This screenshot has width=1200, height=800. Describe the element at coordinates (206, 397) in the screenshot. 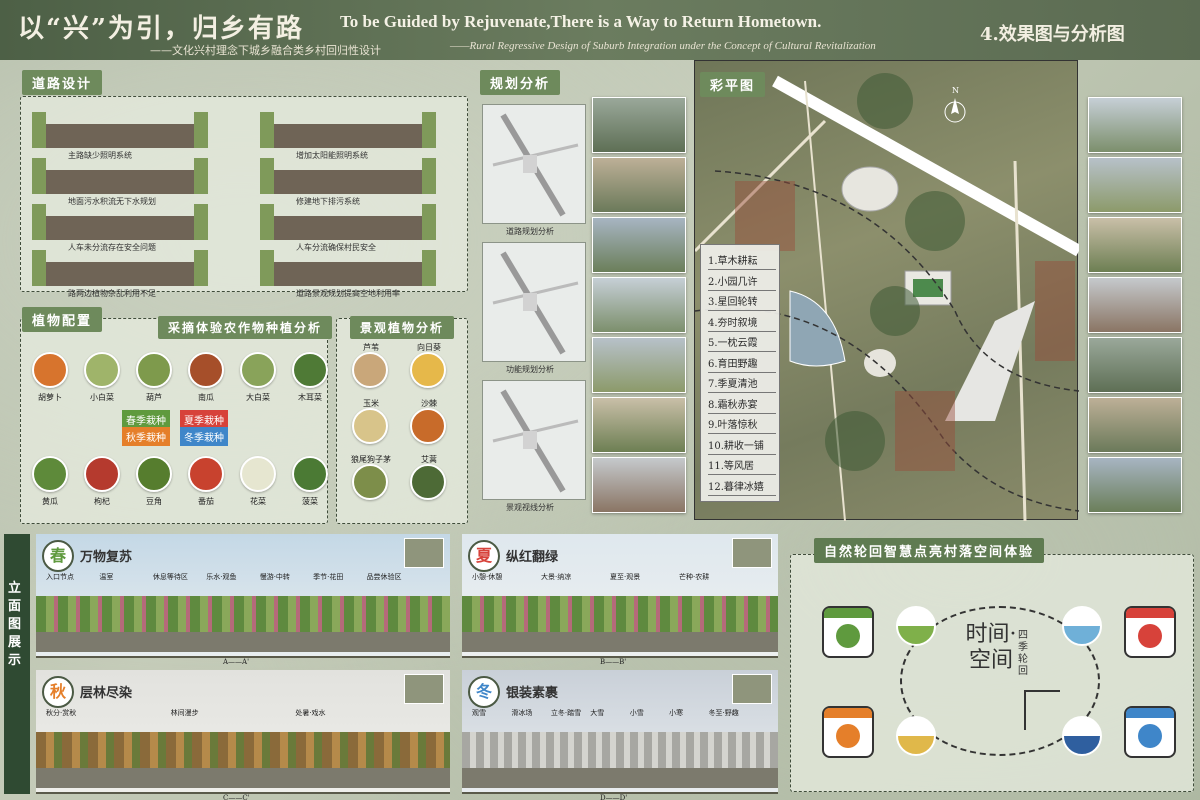

I see `crop-label: 南瓜` at that location.